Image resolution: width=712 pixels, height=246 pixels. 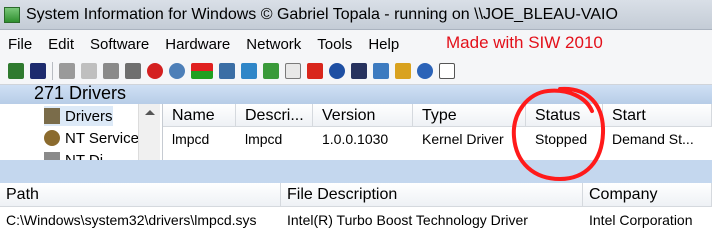 I want to click on brand-caption: Made with SIW 2010, so click(x=524, y=42).